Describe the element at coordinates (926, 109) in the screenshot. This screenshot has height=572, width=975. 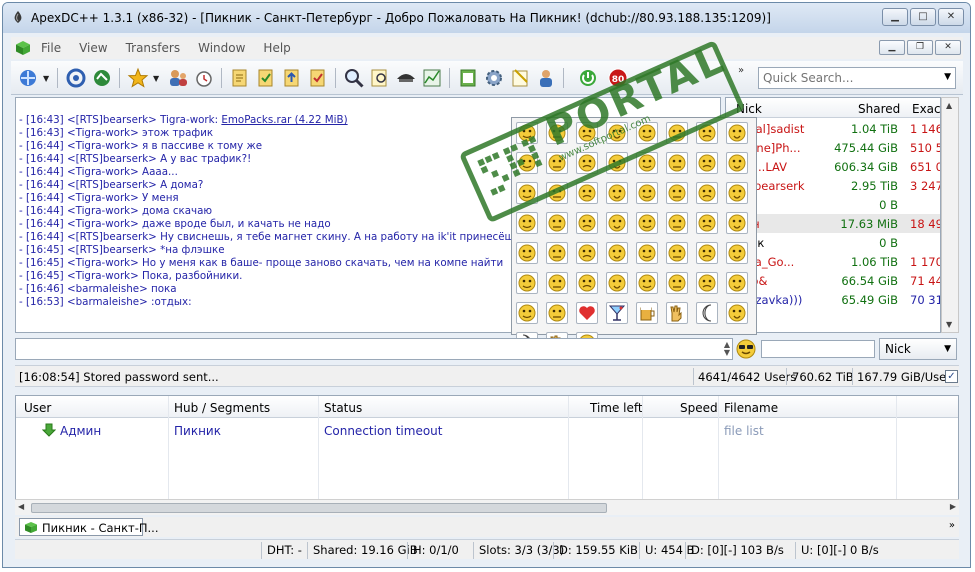
I see `column-exact: Exact` at that location.